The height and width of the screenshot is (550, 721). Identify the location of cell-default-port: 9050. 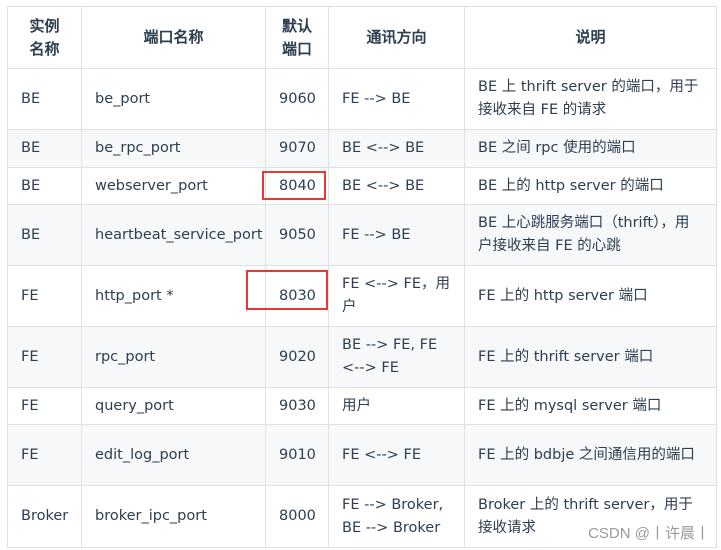
(297, 235).